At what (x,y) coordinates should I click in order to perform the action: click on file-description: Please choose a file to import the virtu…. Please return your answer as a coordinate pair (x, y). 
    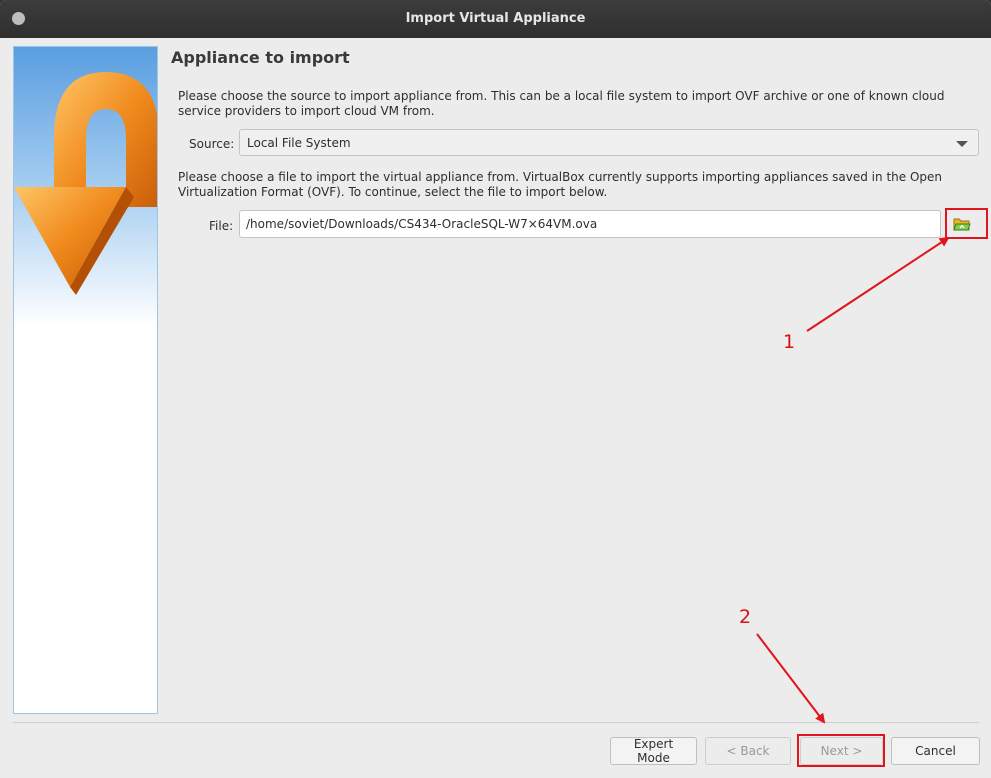
    Looking at the image, I should click on (560, 184).